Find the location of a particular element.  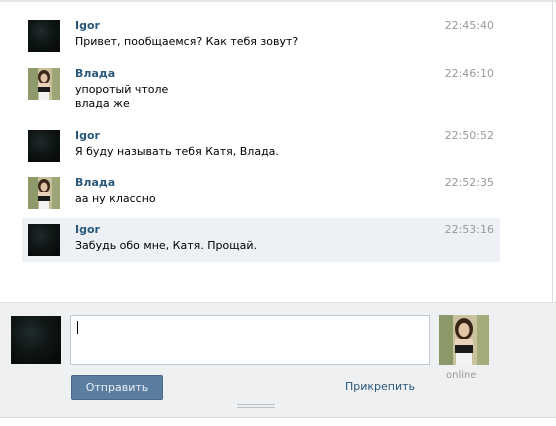

send-button: Отправить is located at coordinates (117, 387).